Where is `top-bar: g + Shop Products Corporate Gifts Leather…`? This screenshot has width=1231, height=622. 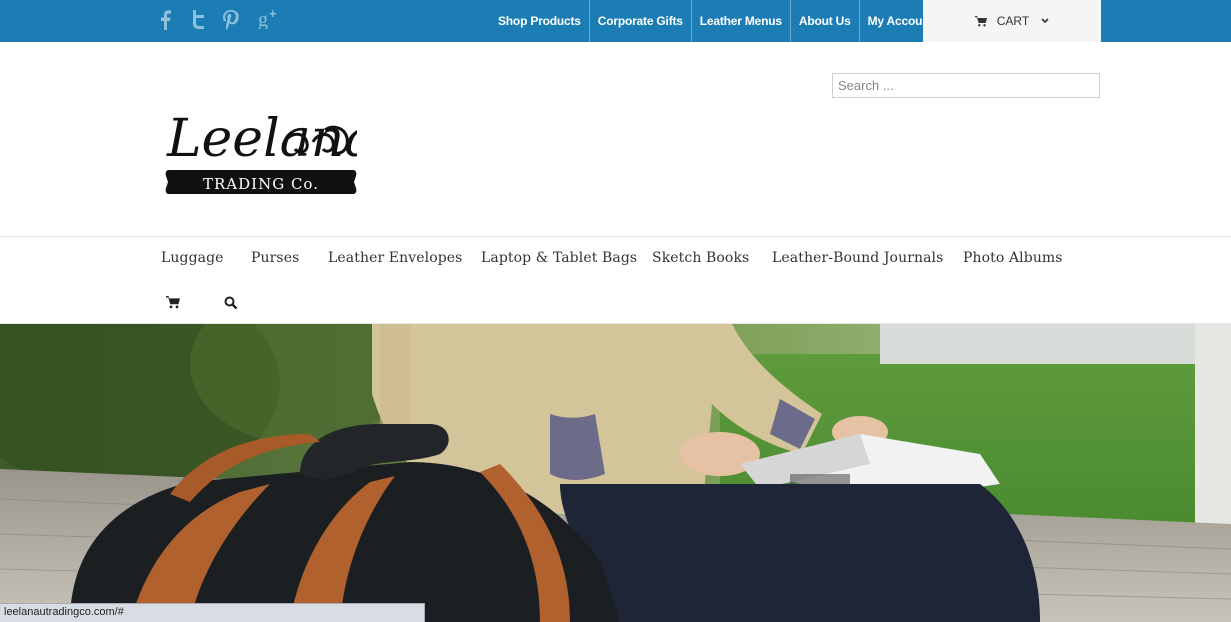 top-bar: g + Shop Products Corporate Gifts Leather… is located at coordinates (615, 21).